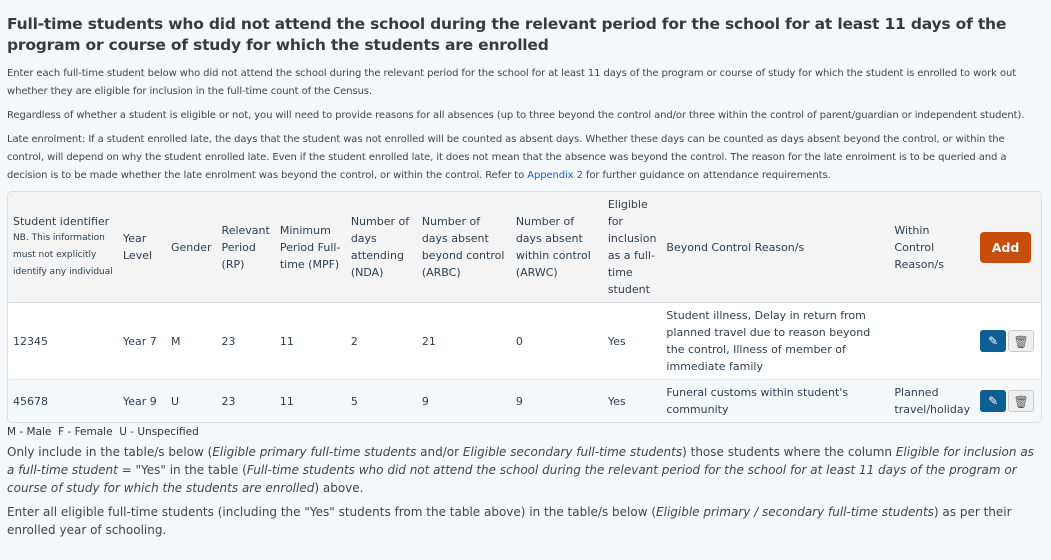  What do you see at coordinates (463, 341) in the screenshot?
I see `cell-arbc: 21` at bounding box center [463, 341].